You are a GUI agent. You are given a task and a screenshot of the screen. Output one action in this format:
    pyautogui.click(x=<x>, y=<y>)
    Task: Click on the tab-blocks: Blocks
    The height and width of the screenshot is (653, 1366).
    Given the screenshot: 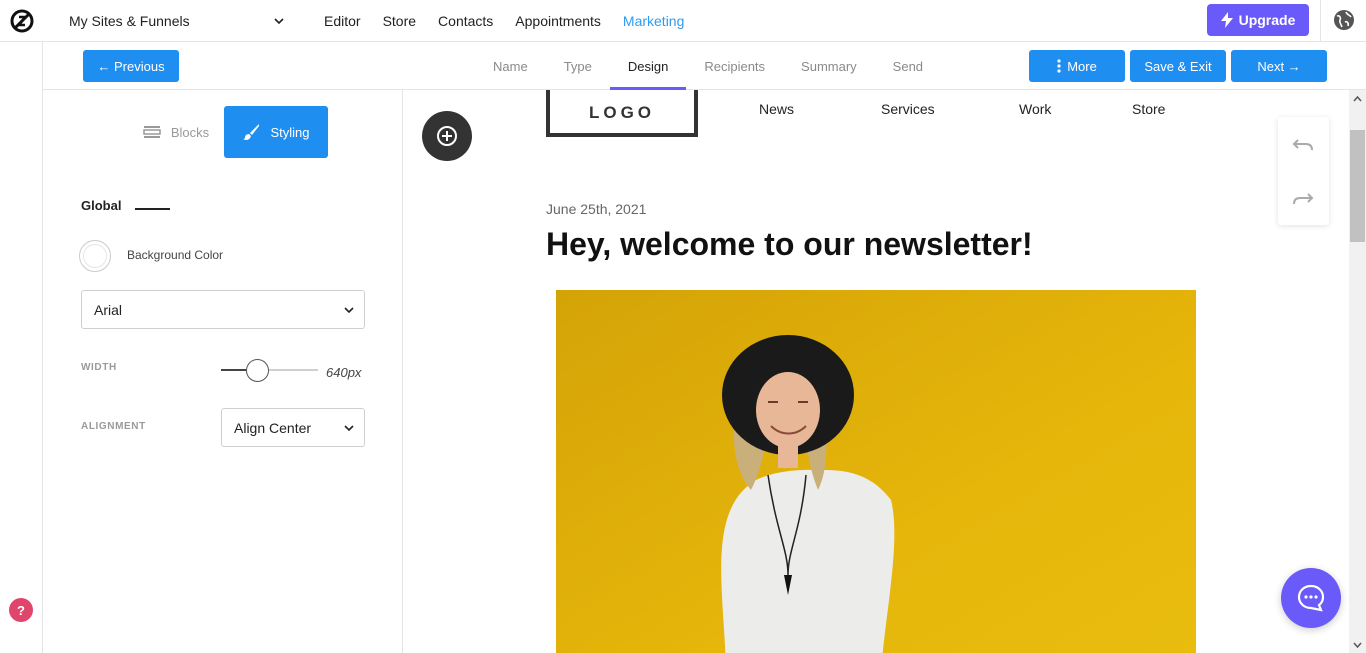 What is the action you would take?
    pyautogui.click(x=176, y=132)
    